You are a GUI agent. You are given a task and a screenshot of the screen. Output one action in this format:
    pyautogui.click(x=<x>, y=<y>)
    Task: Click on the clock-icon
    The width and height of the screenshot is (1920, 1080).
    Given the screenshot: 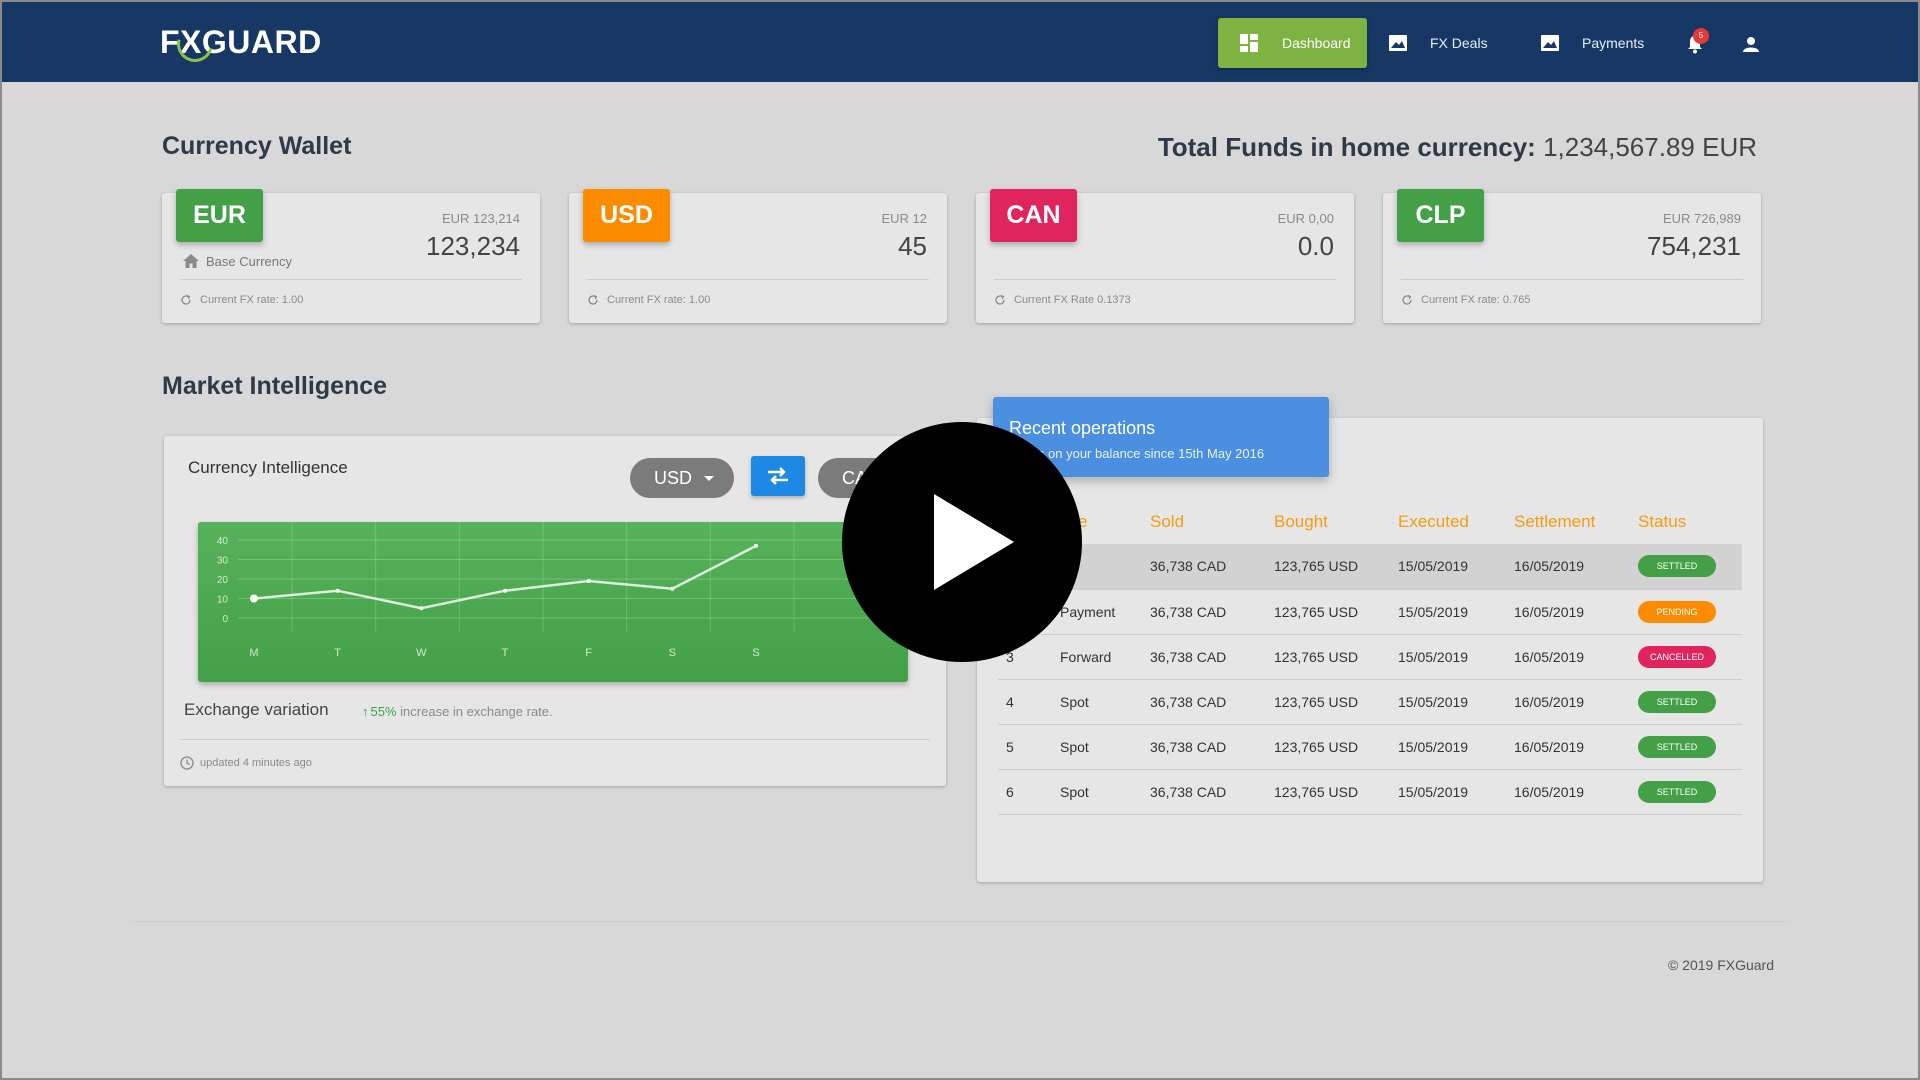 What is the action you would take?
    pyautogui.click(x=187, y=763)
    